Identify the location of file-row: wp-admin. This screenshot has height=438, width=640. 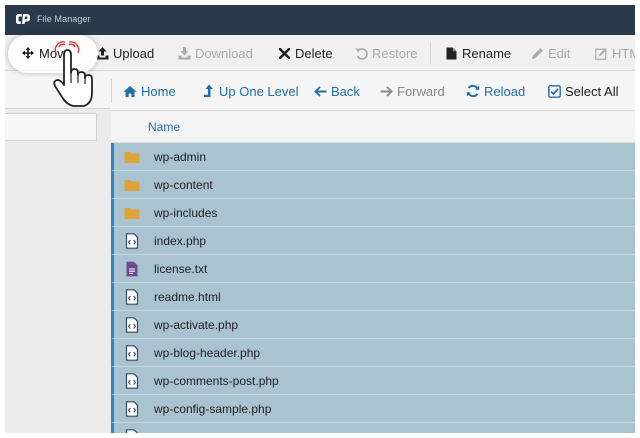
(373, 157).